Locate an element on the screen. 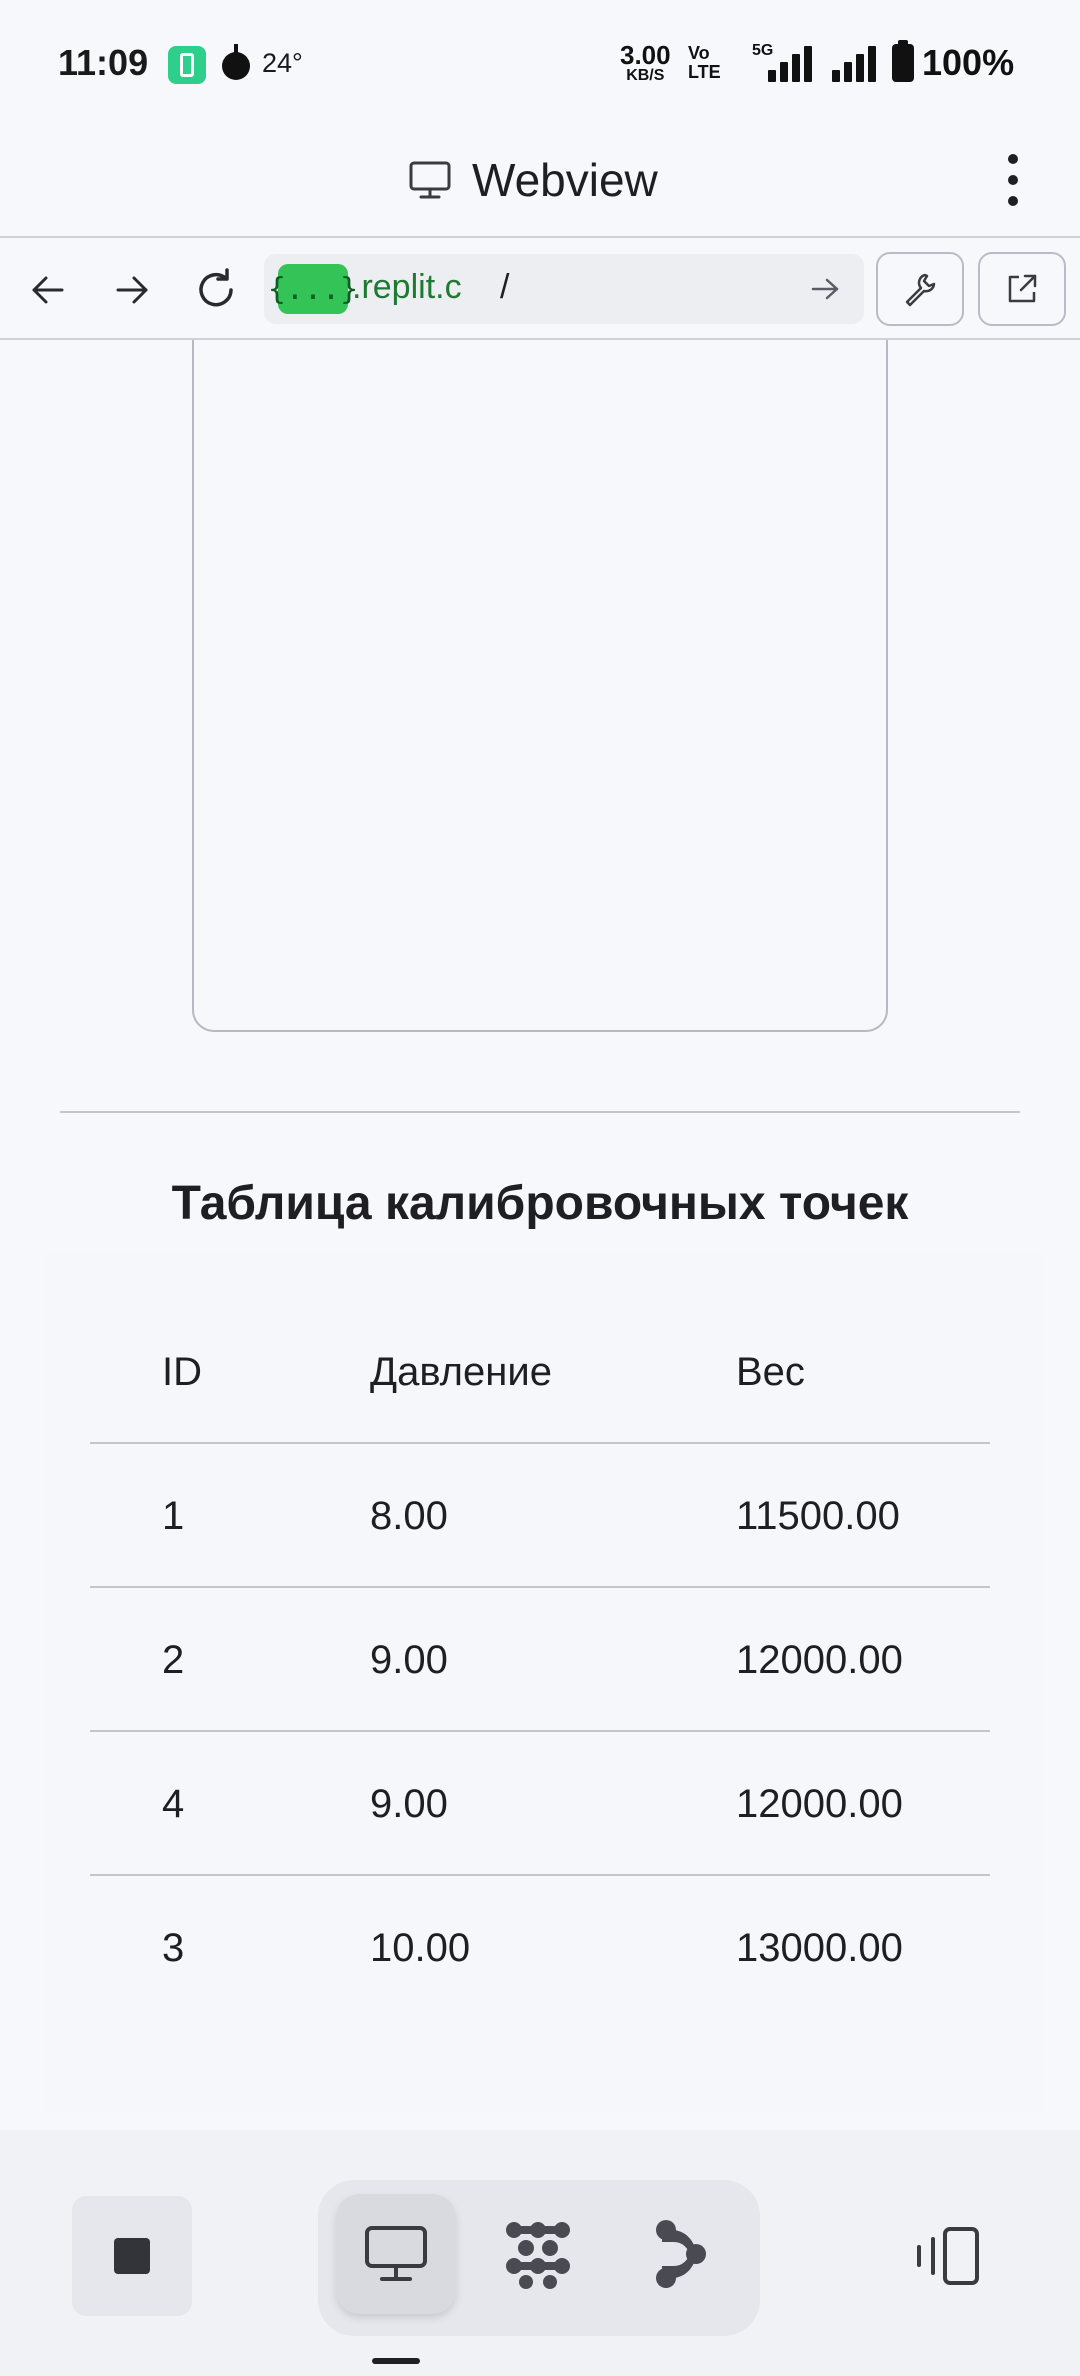 The height and width of the screenshot is (2376, 1080). reload-icon is located at coordinates (216, 287).